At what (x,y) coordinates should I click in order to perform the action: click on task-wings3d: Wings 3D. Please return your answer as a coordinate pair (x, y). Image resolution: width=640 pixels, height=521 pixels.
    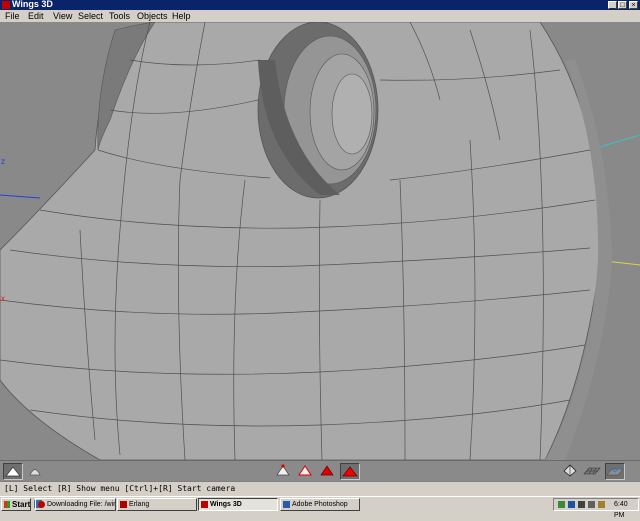
    Looking at the image, I should click on (238, 504).